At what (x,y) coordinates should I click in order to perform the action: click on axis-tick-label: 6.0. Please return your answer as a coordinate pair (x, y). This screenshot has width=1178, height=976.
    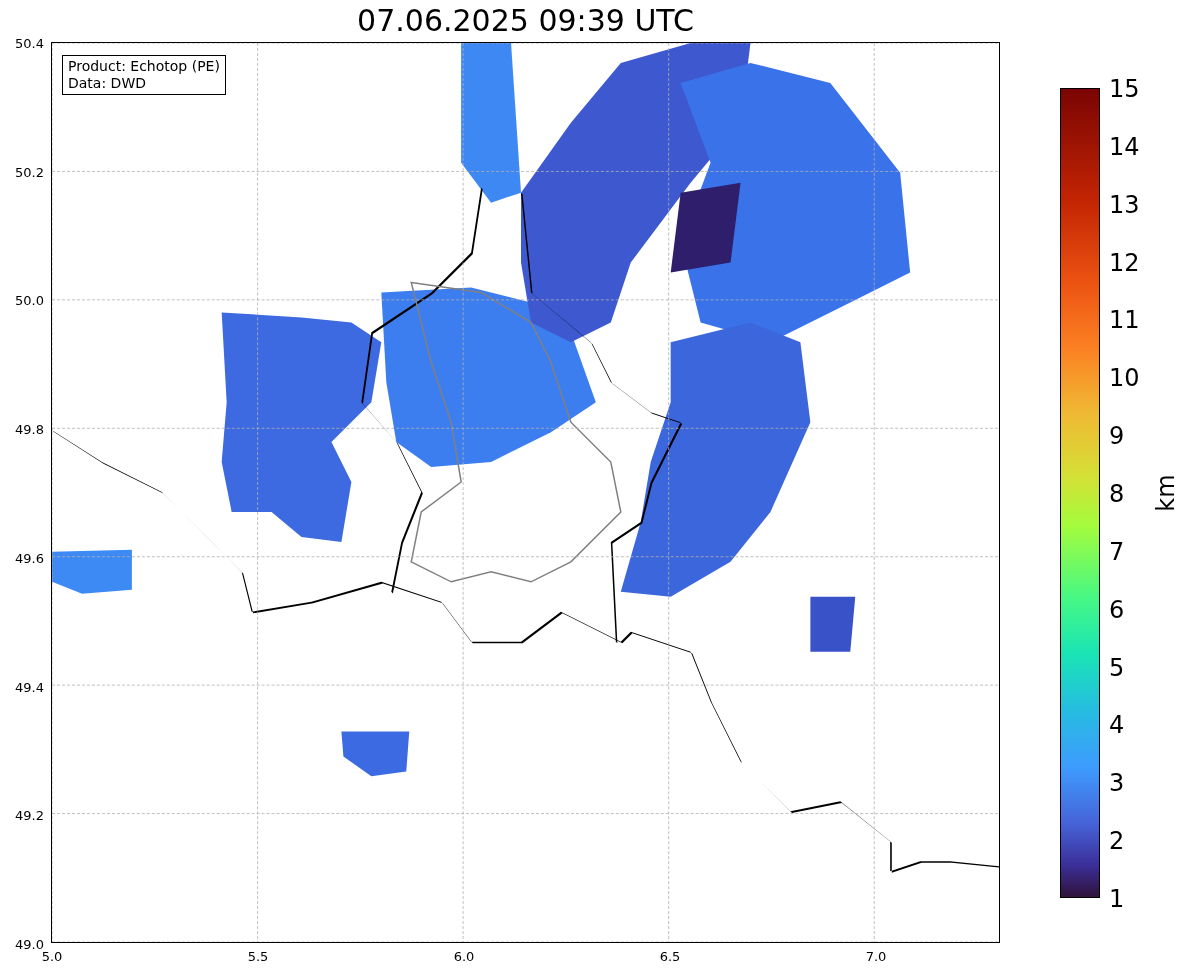
    Looking at the image, I should click on (464, 956).